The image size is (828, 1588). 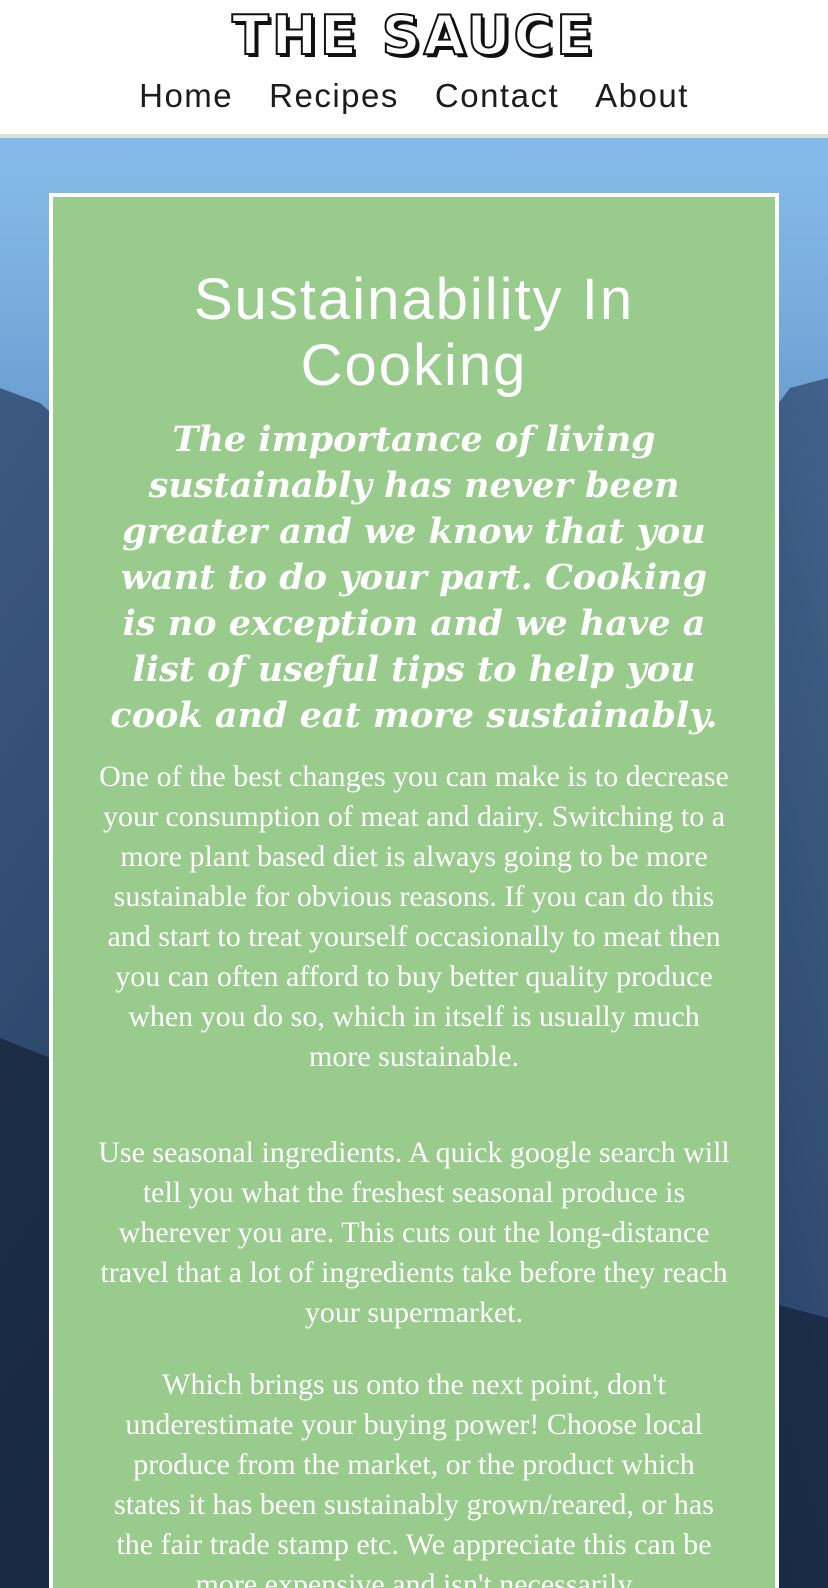 I want to click on nav-recipes-link: Recipes, so click(x=334, y=96).